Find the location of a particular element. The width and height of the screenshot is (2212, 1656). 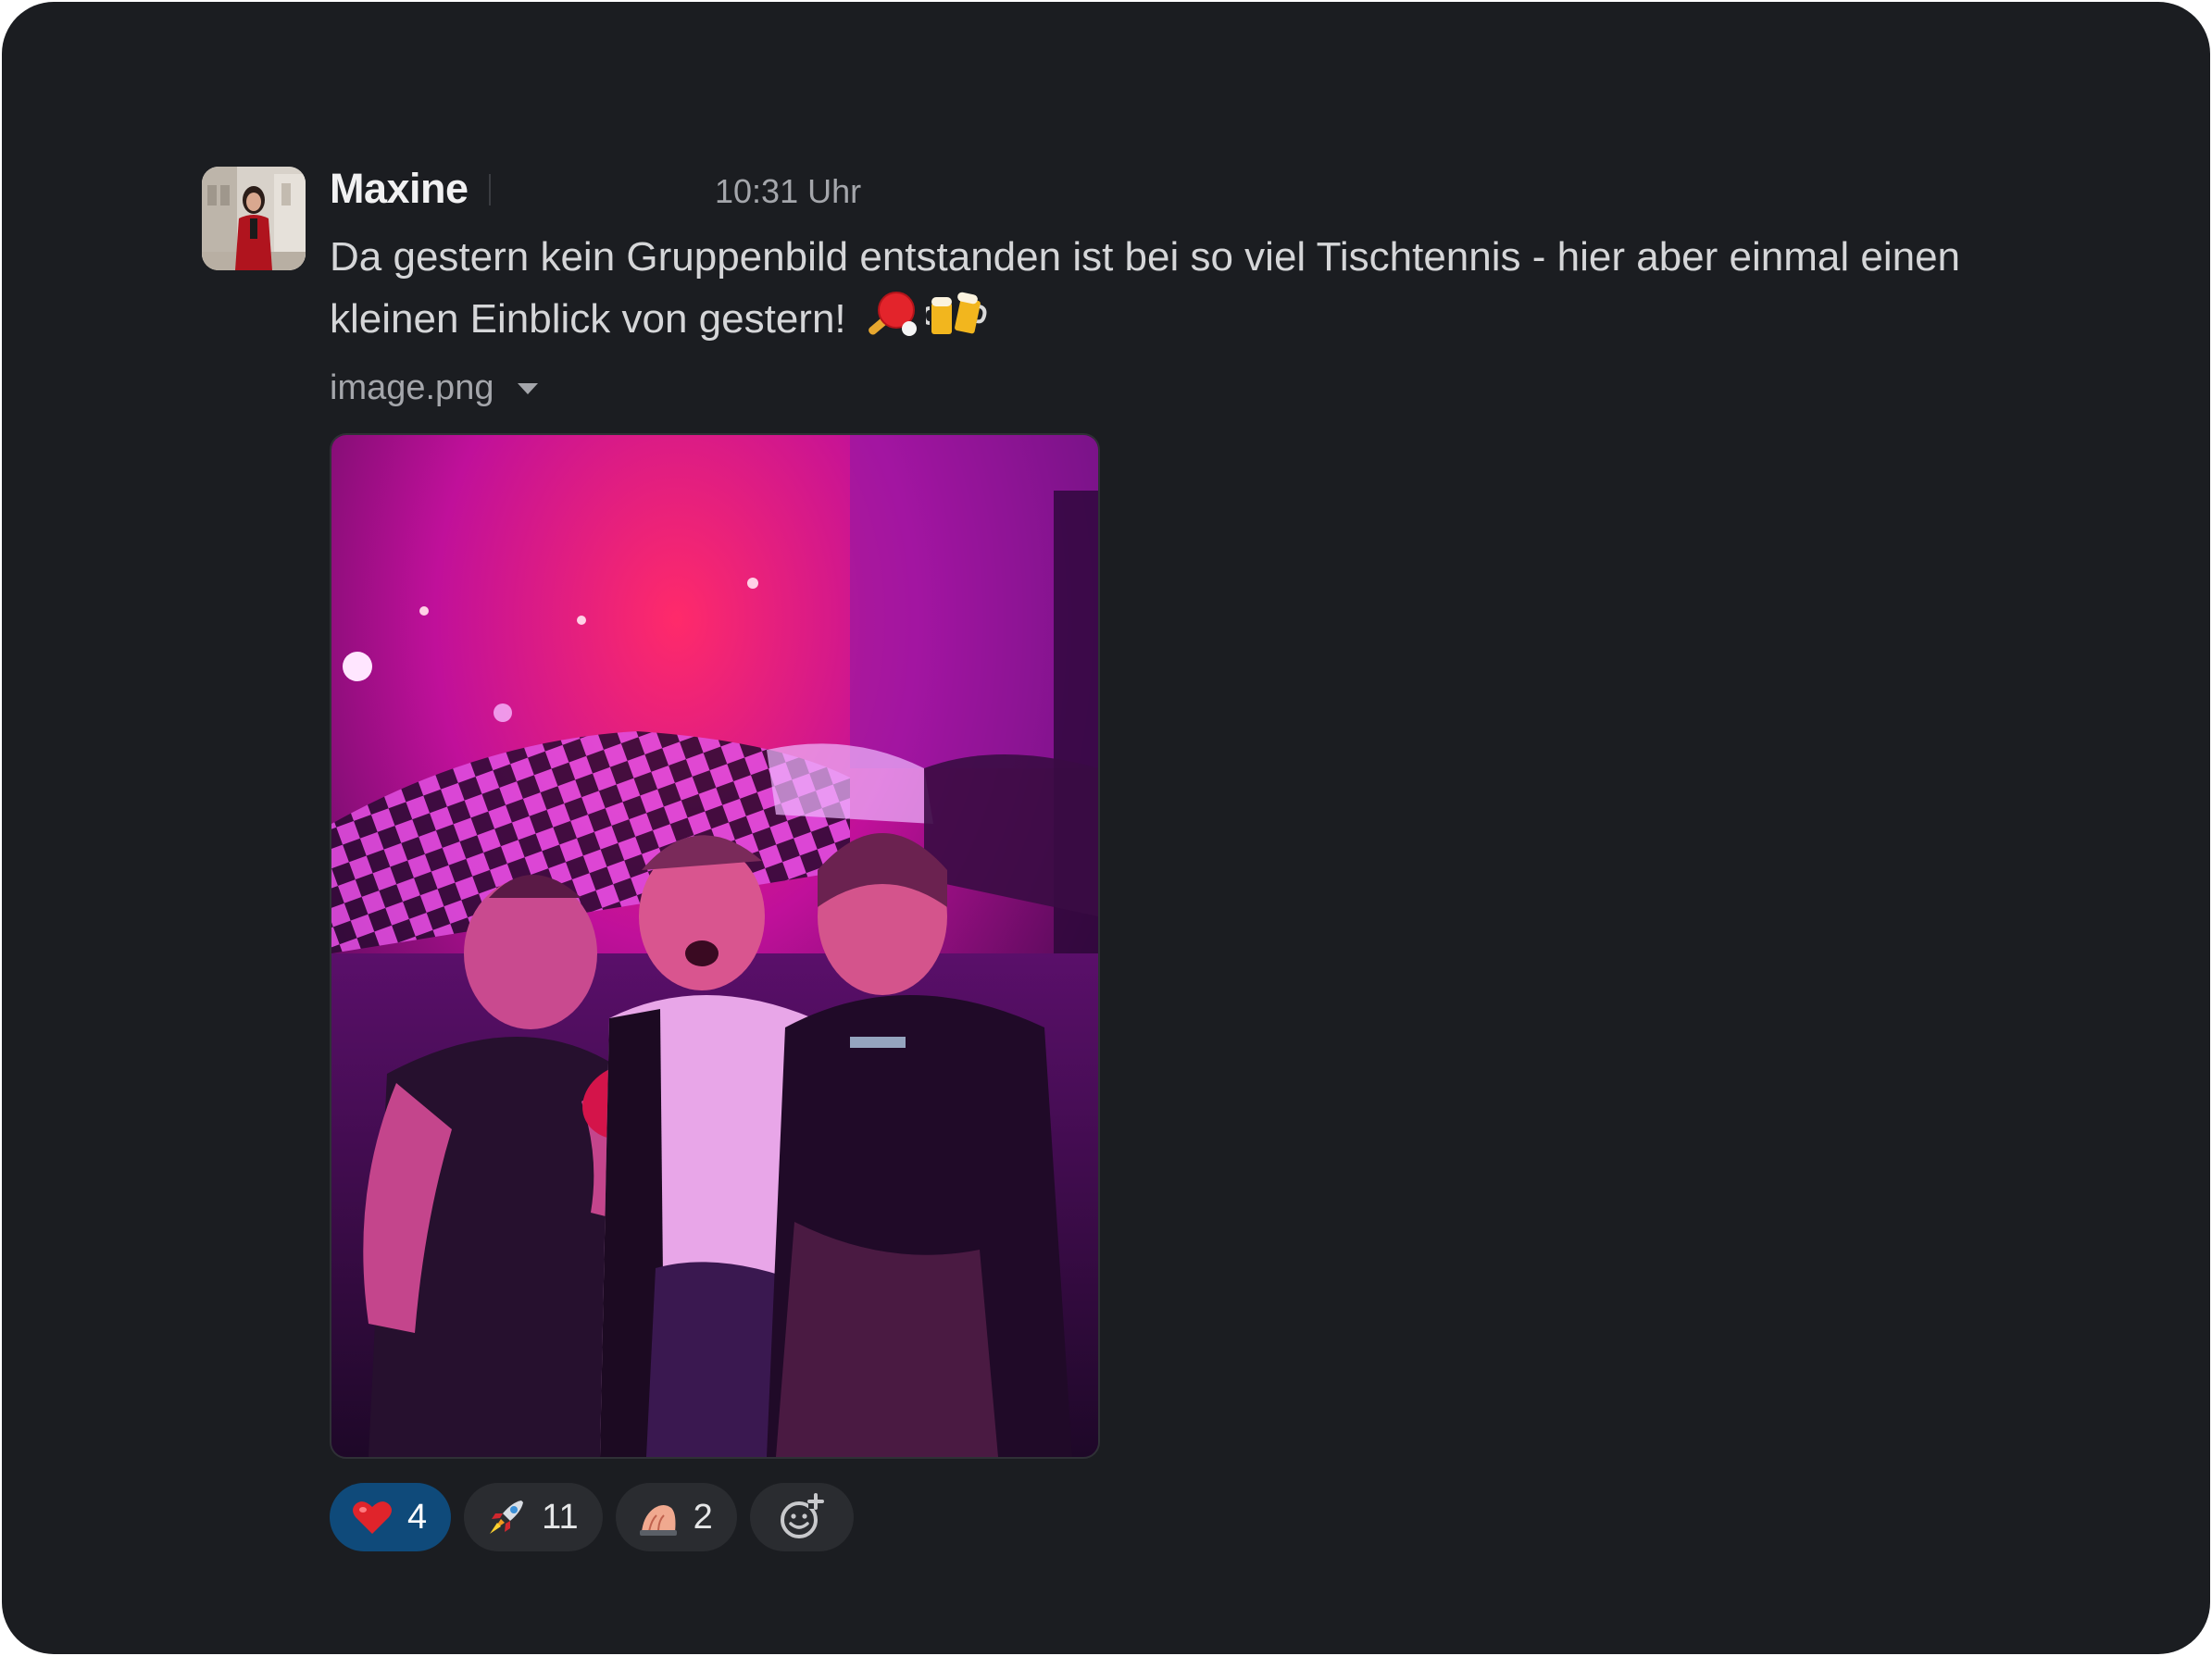

reaction-count: 11 is located at coordinates (560, 1517).